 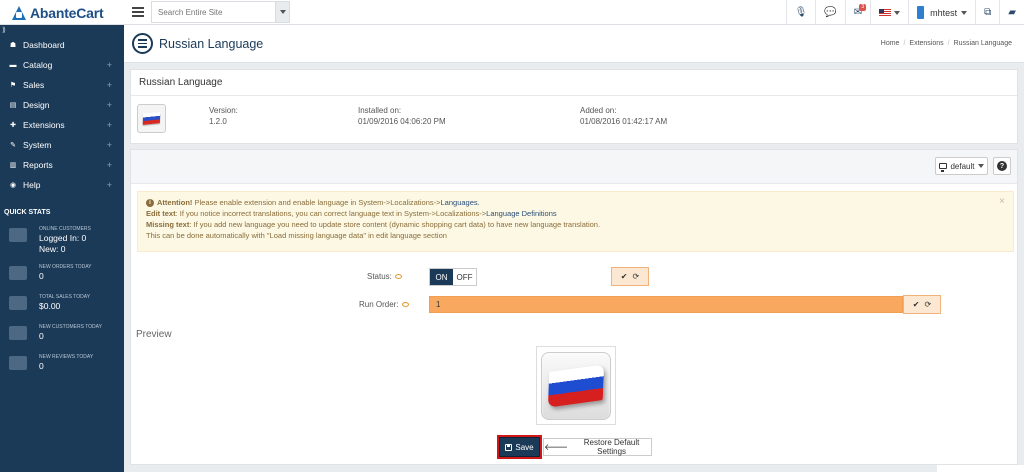 What do you see at coordinates (168, 224) in the screenshot?
I see `missing-label: Missing text` at bounding box center [168, 224].